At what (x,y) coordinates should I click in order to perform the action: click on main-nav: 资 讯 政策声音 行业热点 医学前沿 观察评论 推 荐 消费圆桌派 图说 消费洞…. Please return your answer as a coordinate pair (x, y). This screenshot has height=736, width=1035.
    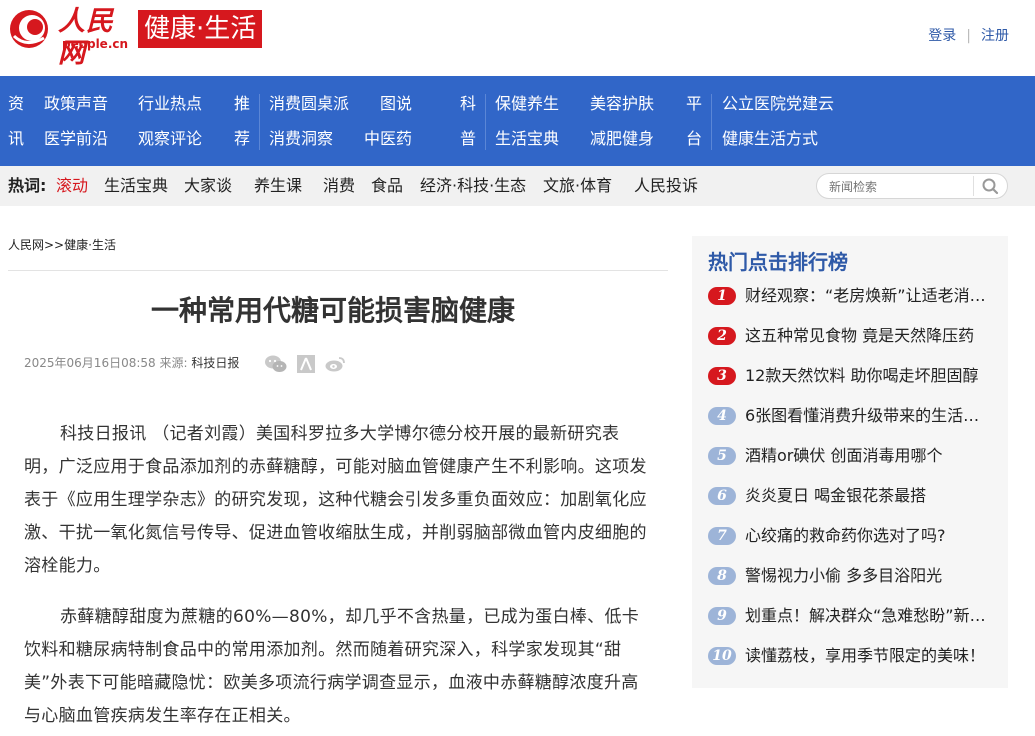
    Looking at the image, I should click on (517, 121).